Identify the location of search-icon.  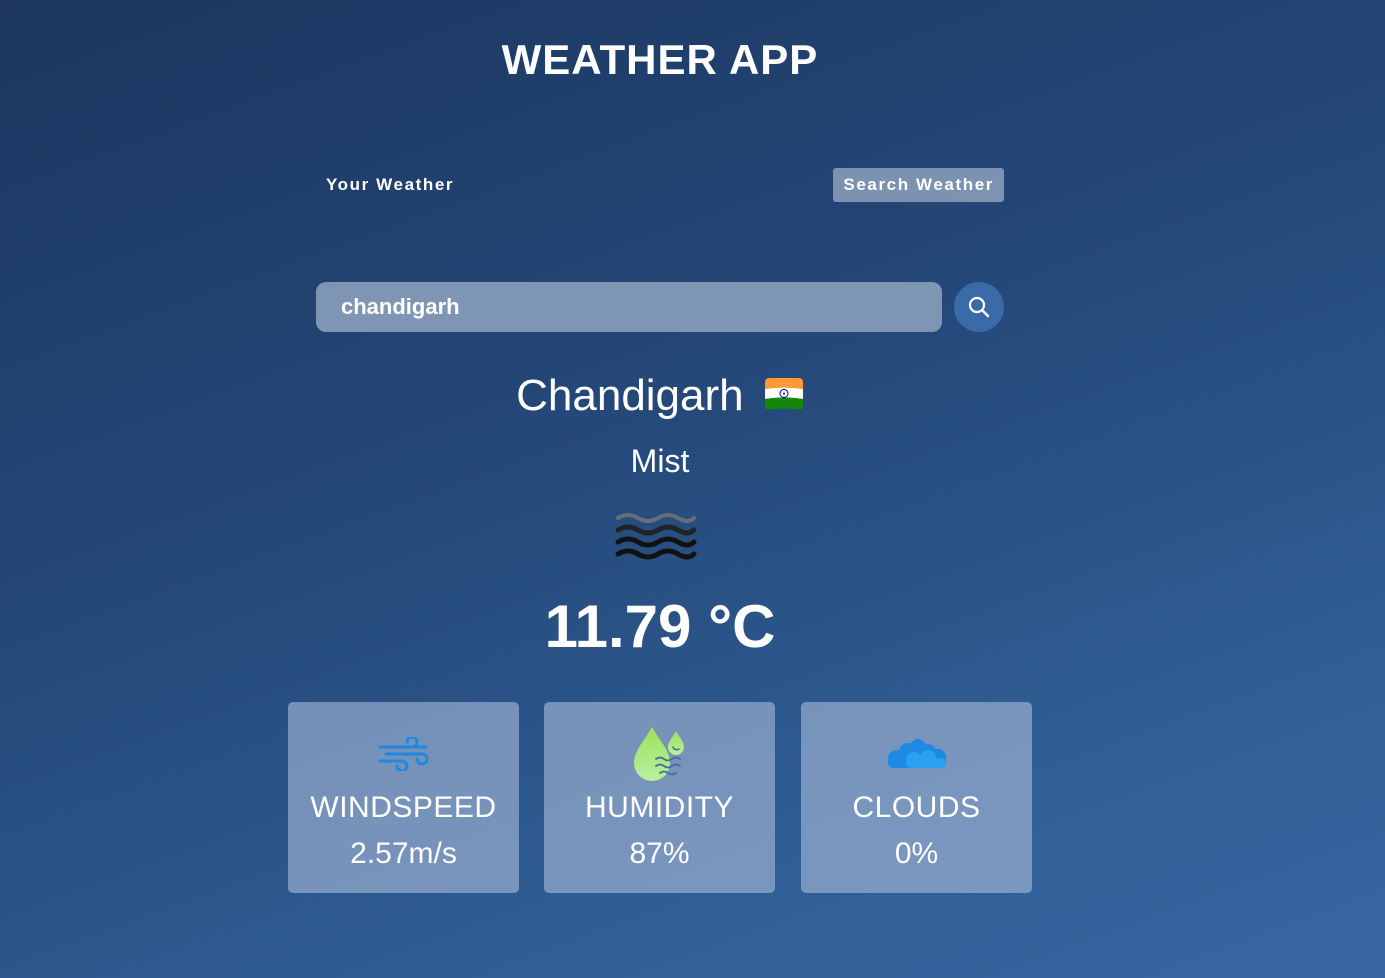
(979, 307).